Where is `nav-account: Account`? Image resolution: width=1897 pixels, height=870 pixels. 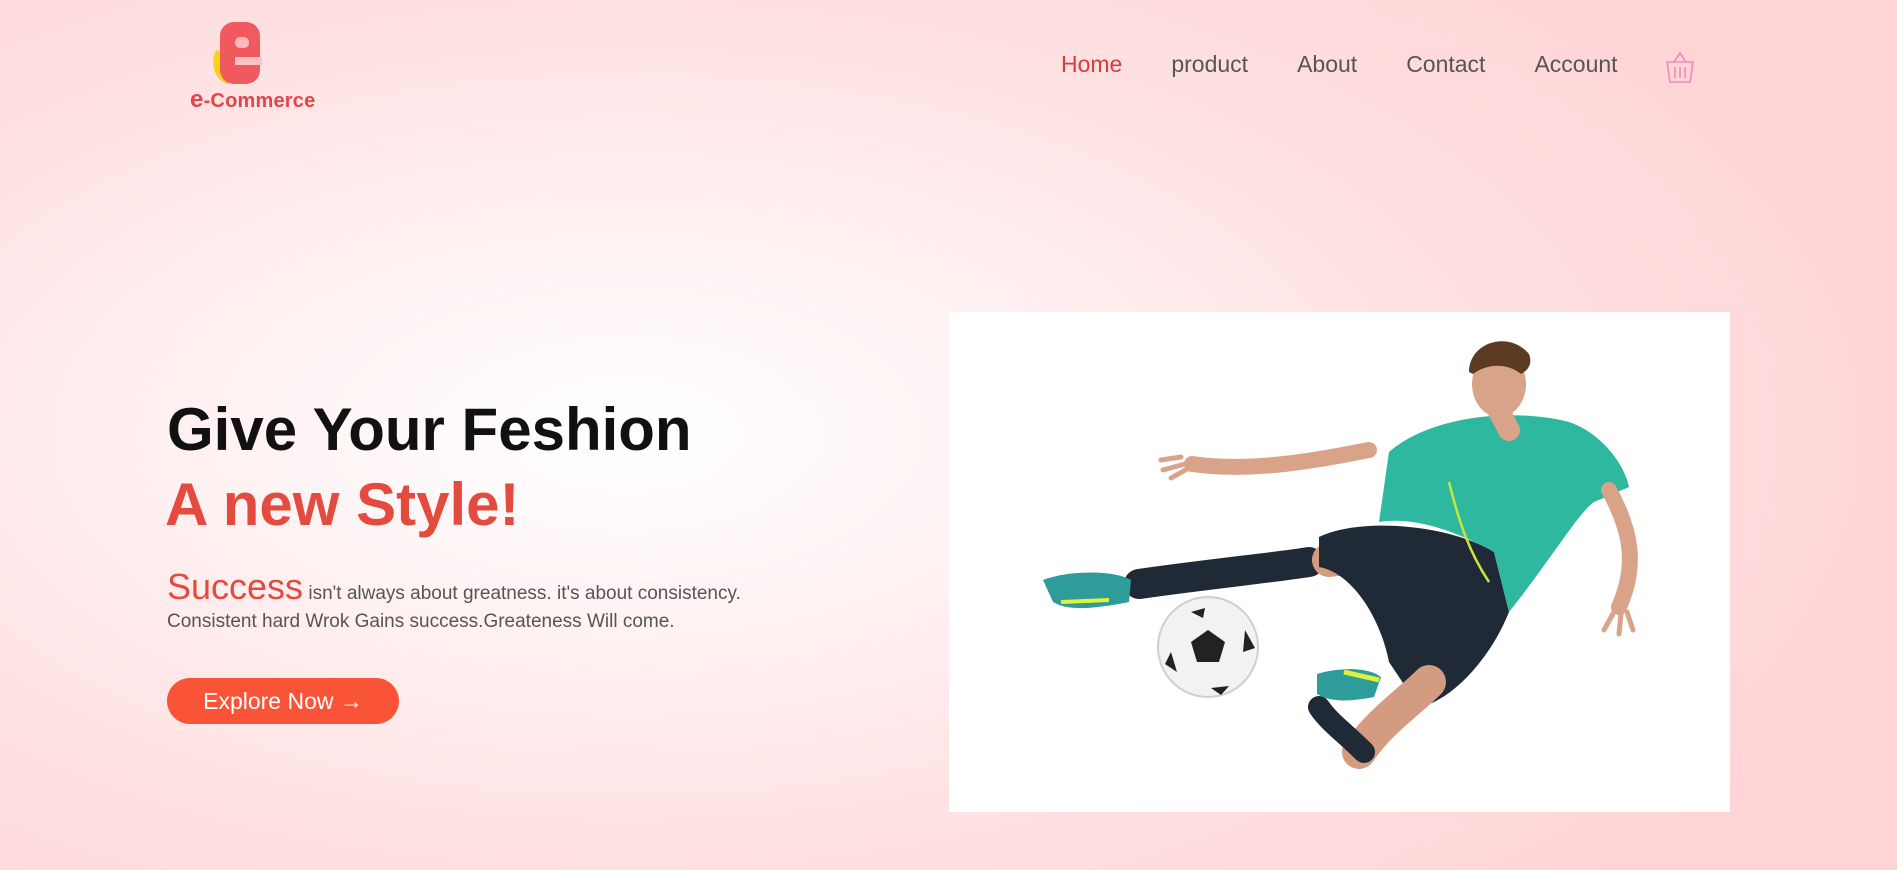
nav-account: Account is located at coordinates (1575, 64).